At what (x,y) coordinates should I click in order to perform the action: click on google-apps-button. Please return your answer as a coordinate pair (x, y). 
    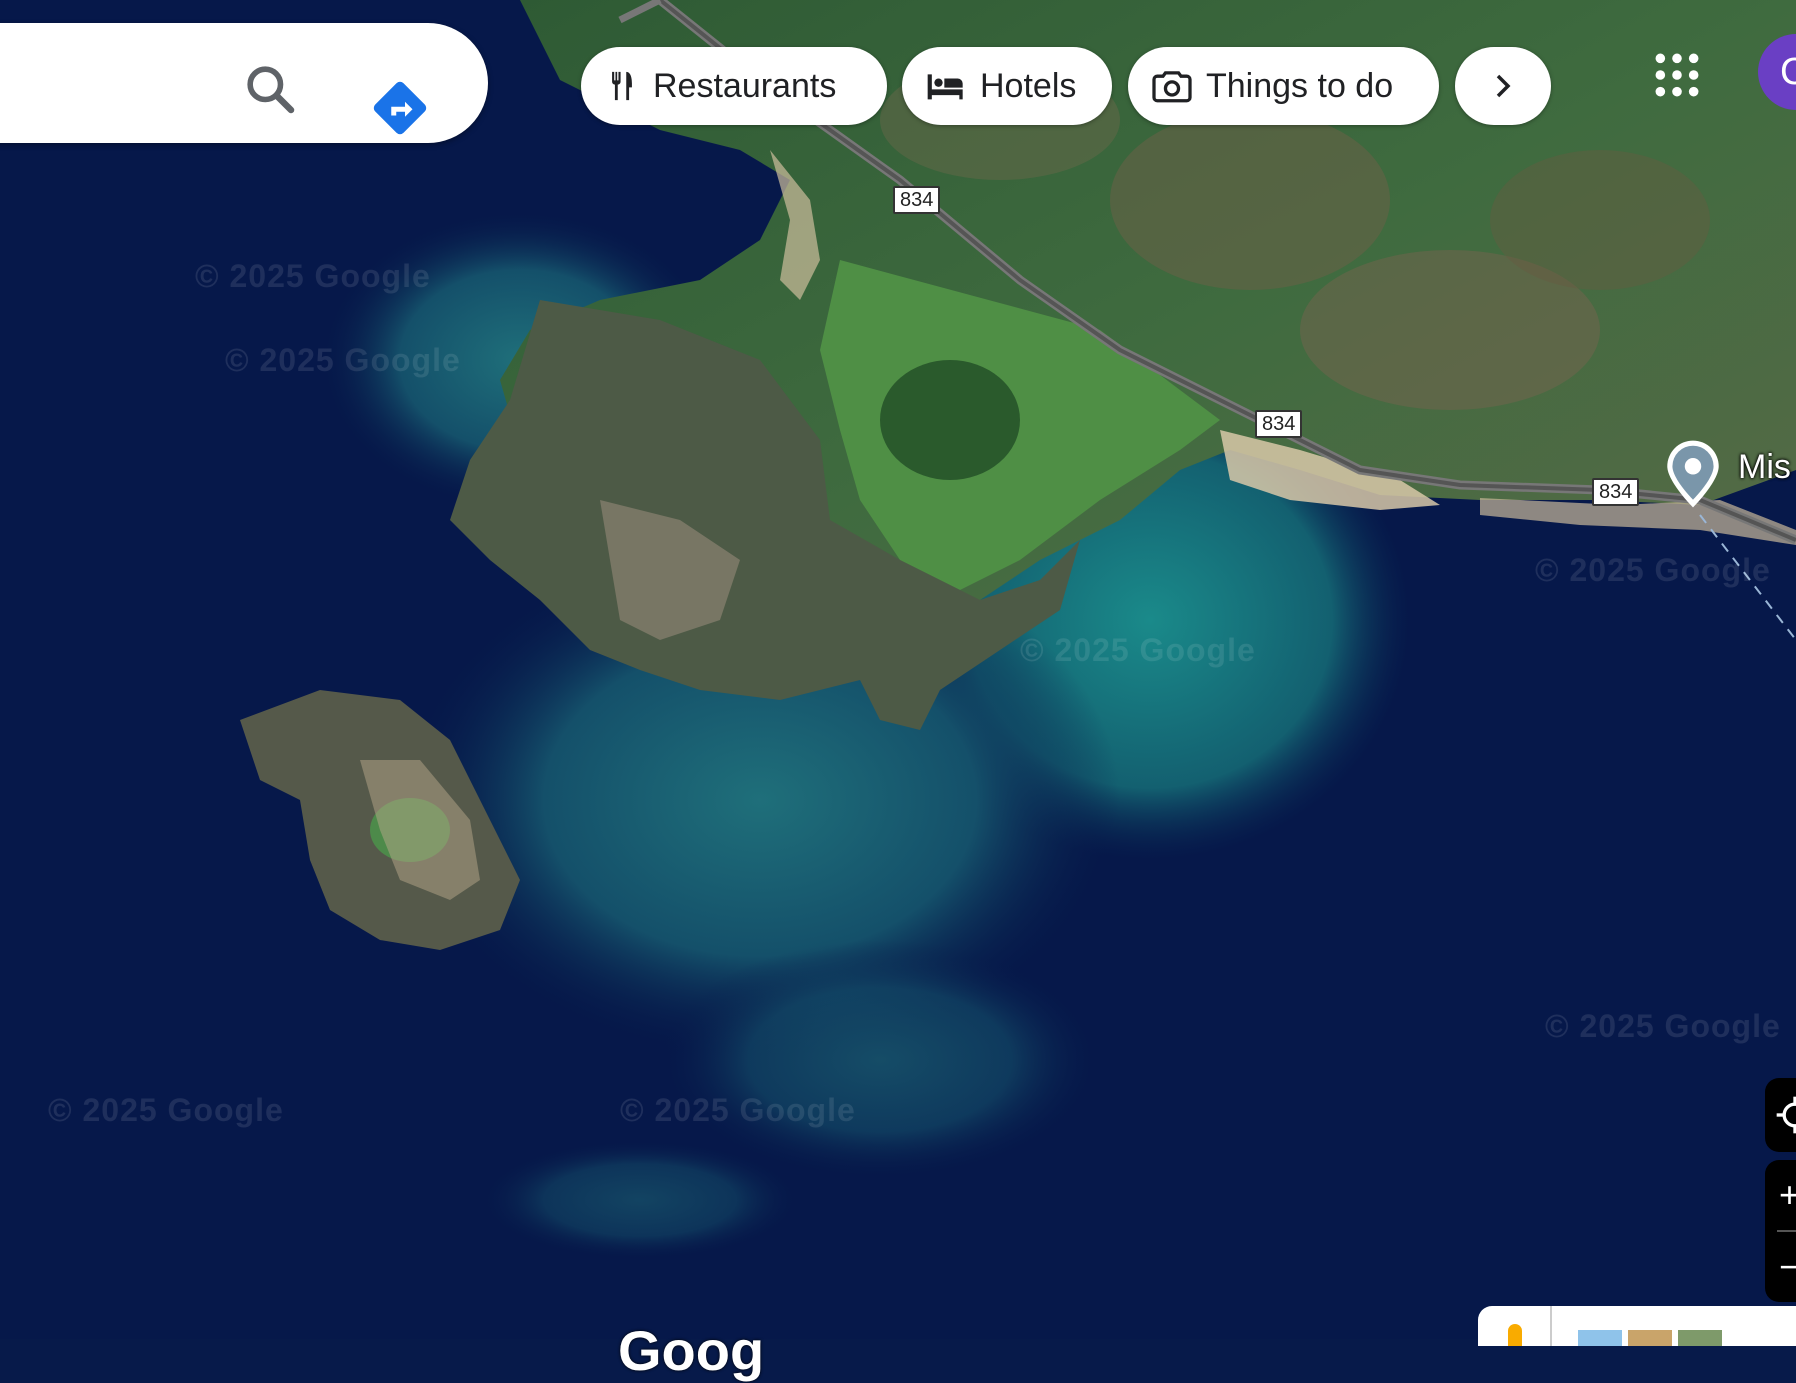
    Looking at the image, I should click on (1677, 75).